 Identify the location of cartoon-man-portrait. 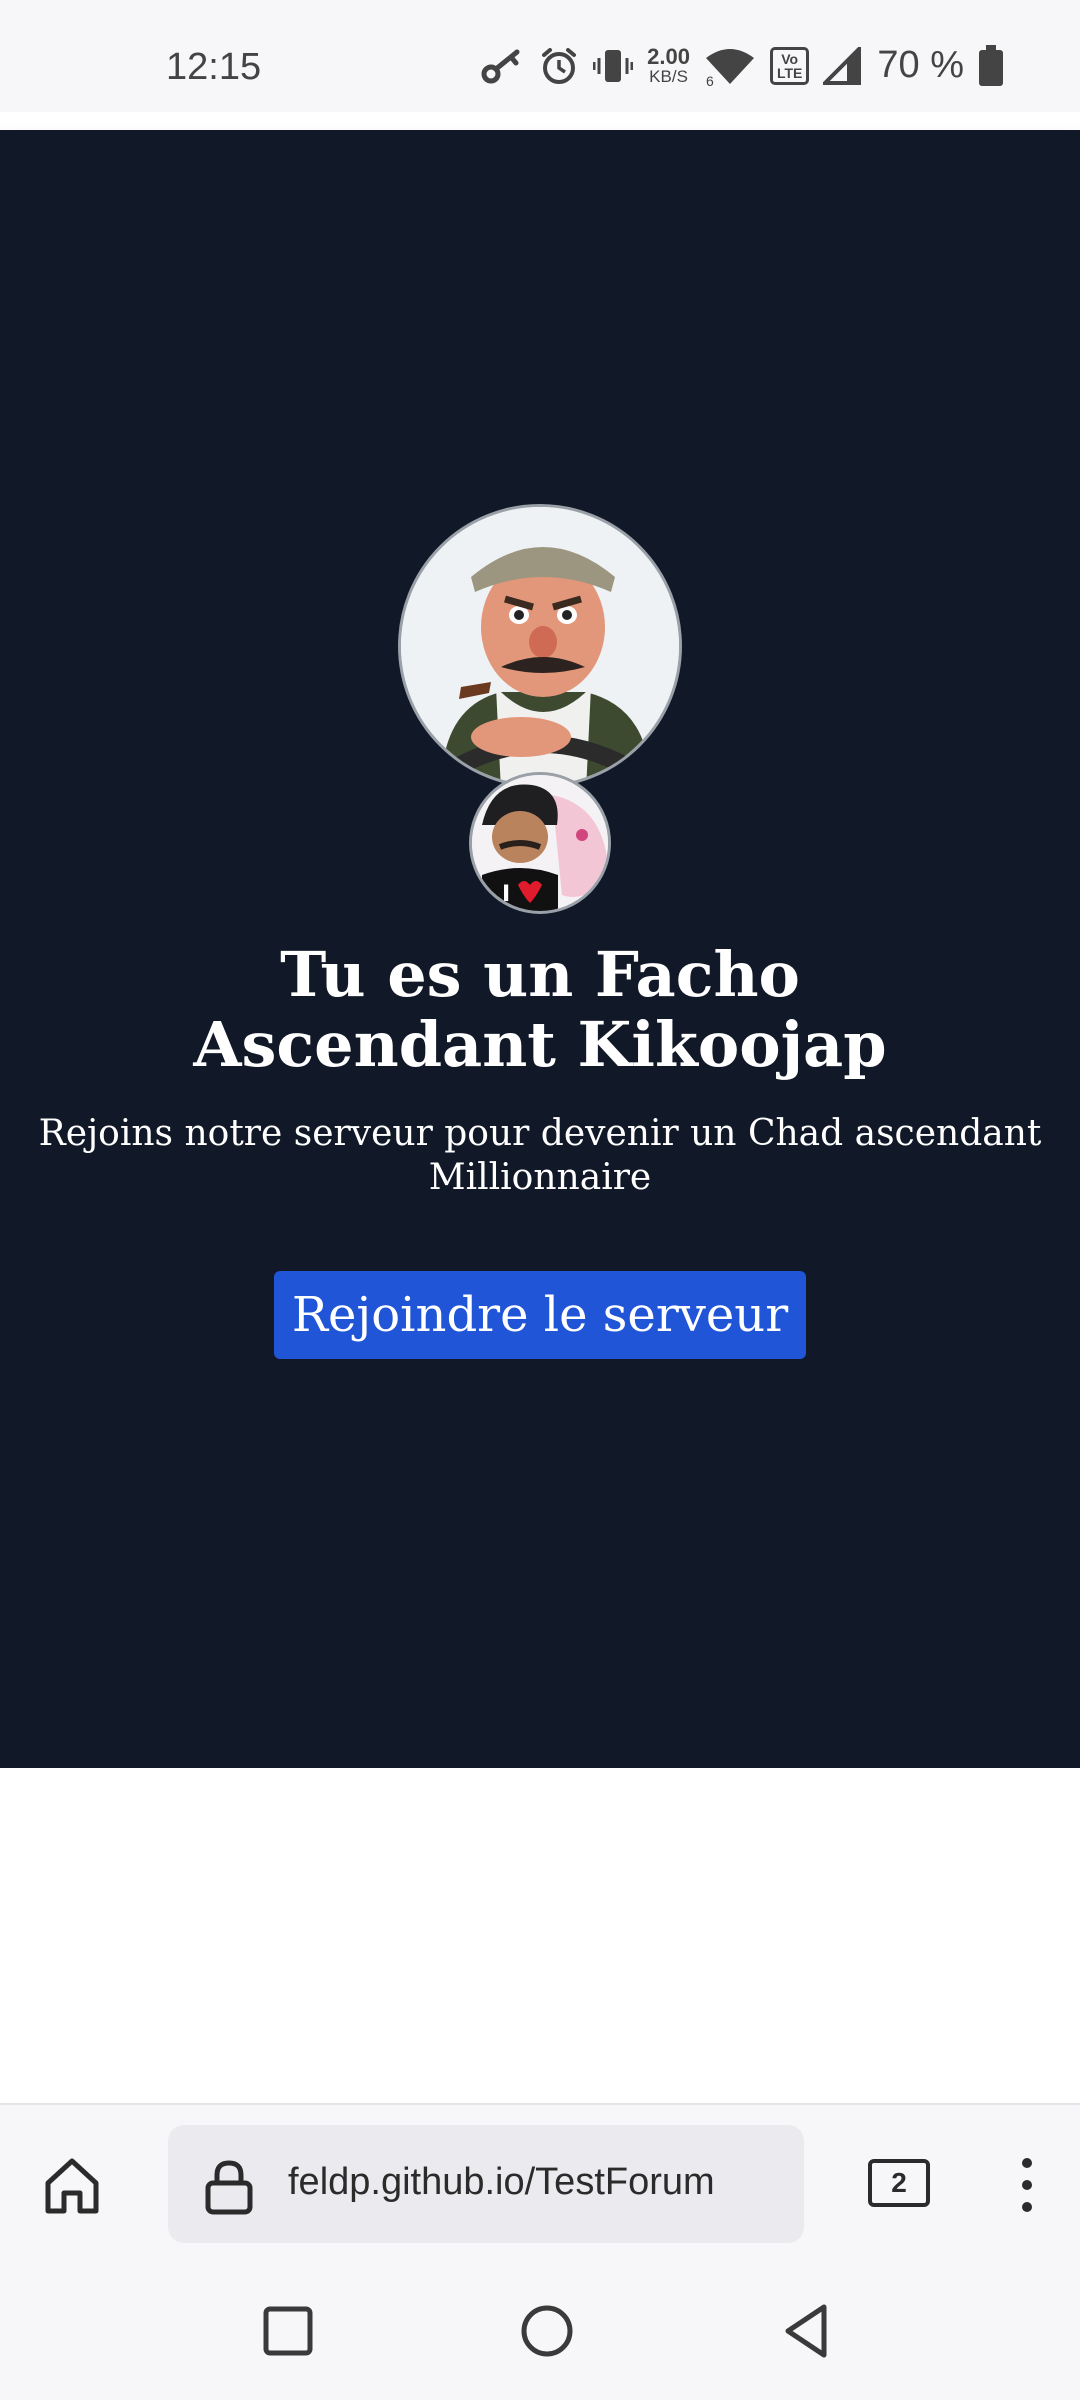
(540, 646).